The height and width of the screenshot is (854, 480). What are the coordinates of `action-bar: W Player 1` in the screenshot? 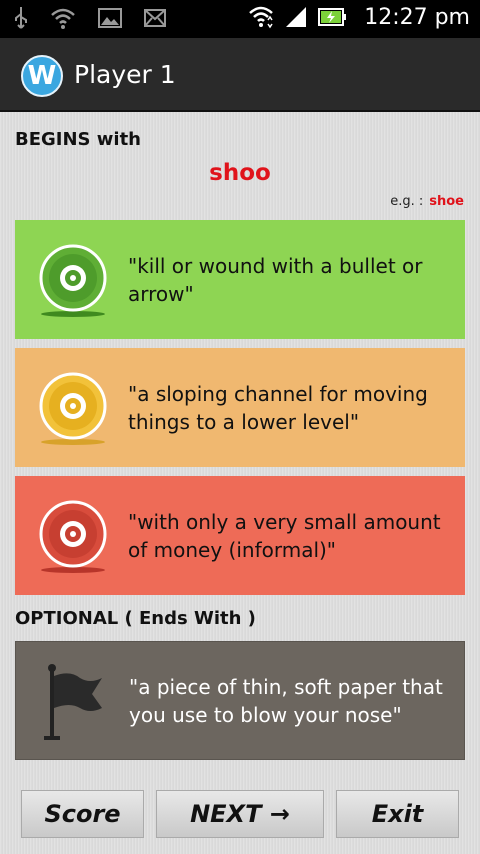 It's located at (240, 75).